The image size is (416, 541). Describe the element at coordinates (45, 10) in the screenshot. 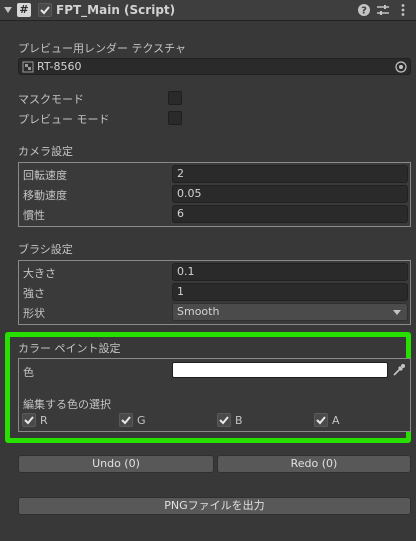

I see `component-enabled-checkbox` at that location.